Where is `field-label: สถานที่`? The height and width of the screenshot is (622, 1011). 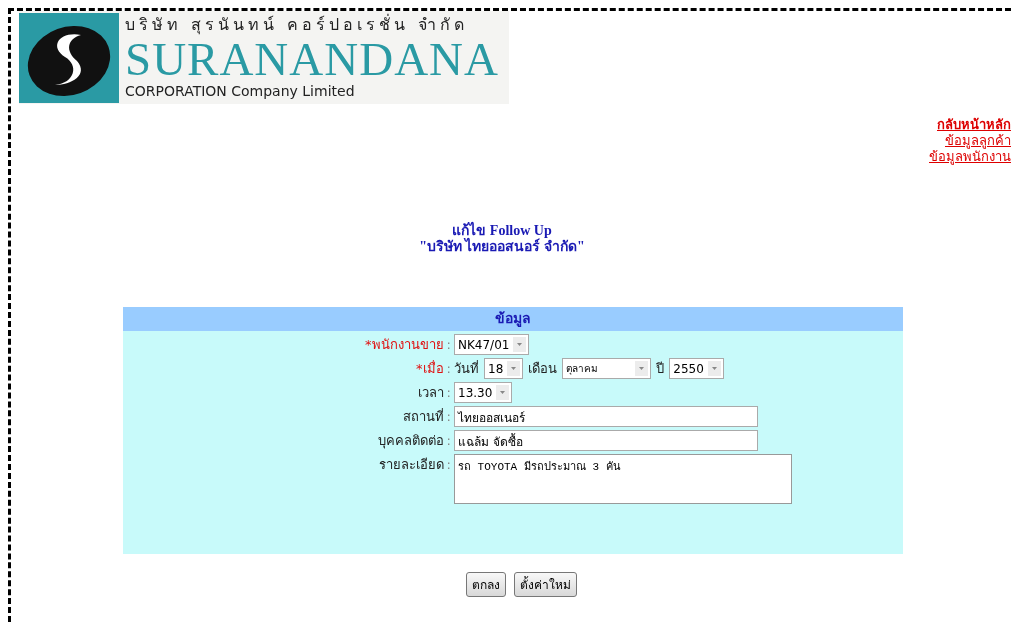 field-label: สถานที่ is located at coordinates (423, 416).